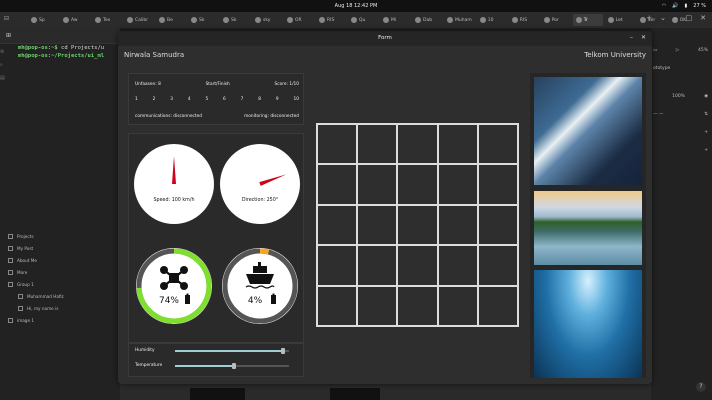  What do you see at coordinates (556, 20) in the screenshot?
I see `browser-tab: Por` at bounding box center [556, 20].